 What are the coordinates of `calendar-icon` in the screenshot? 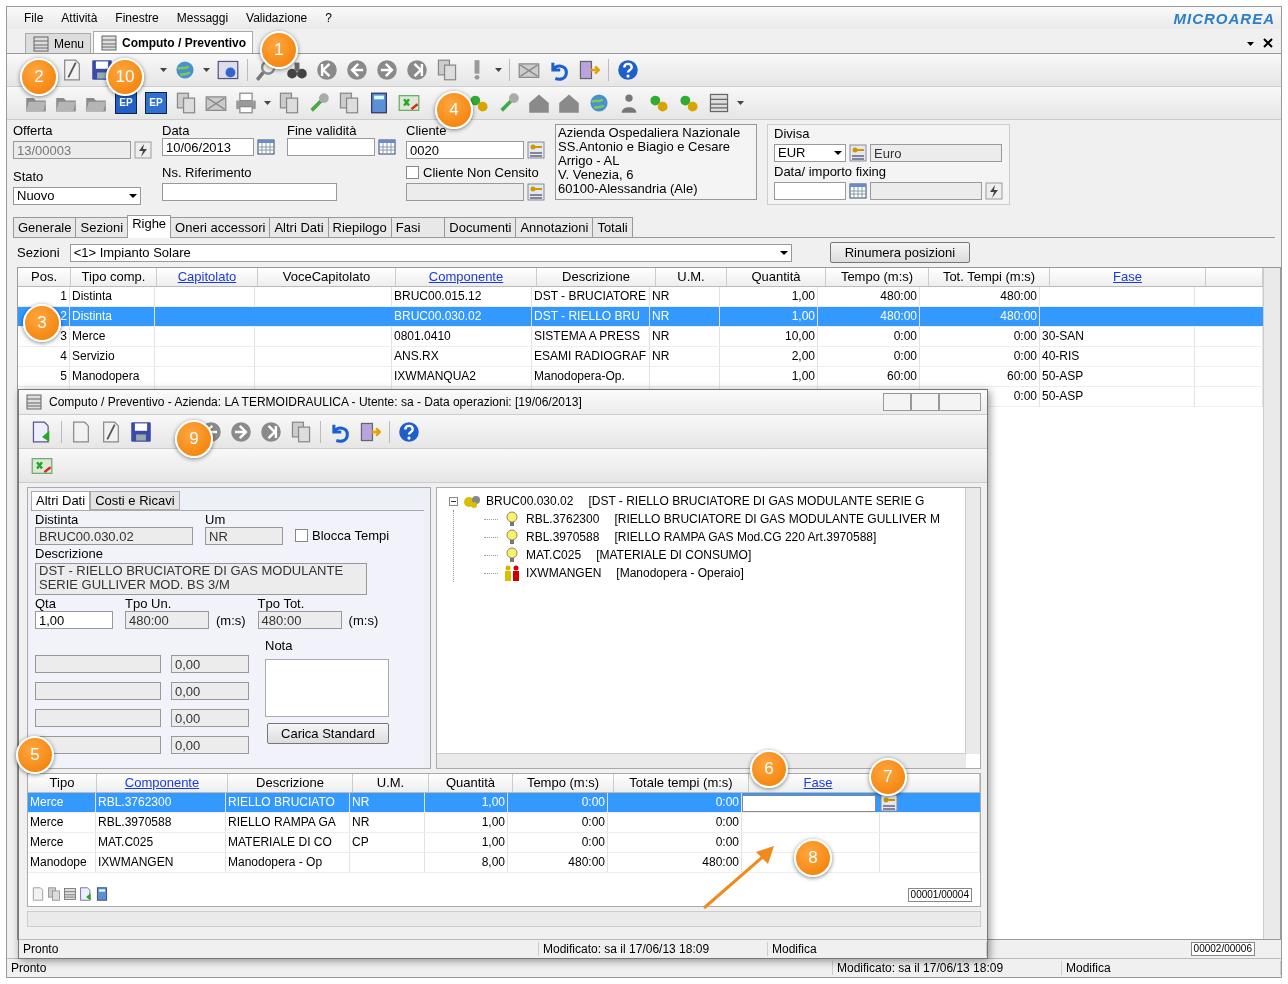 It's located at (266, 147).